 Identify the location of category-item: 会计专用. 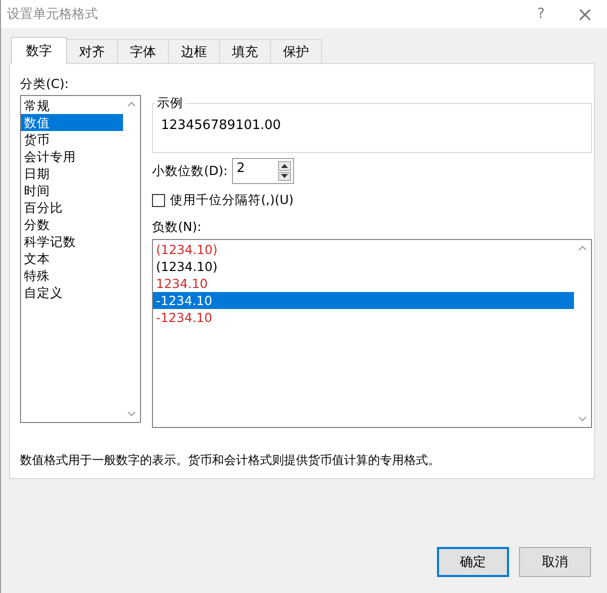
(72, 156).